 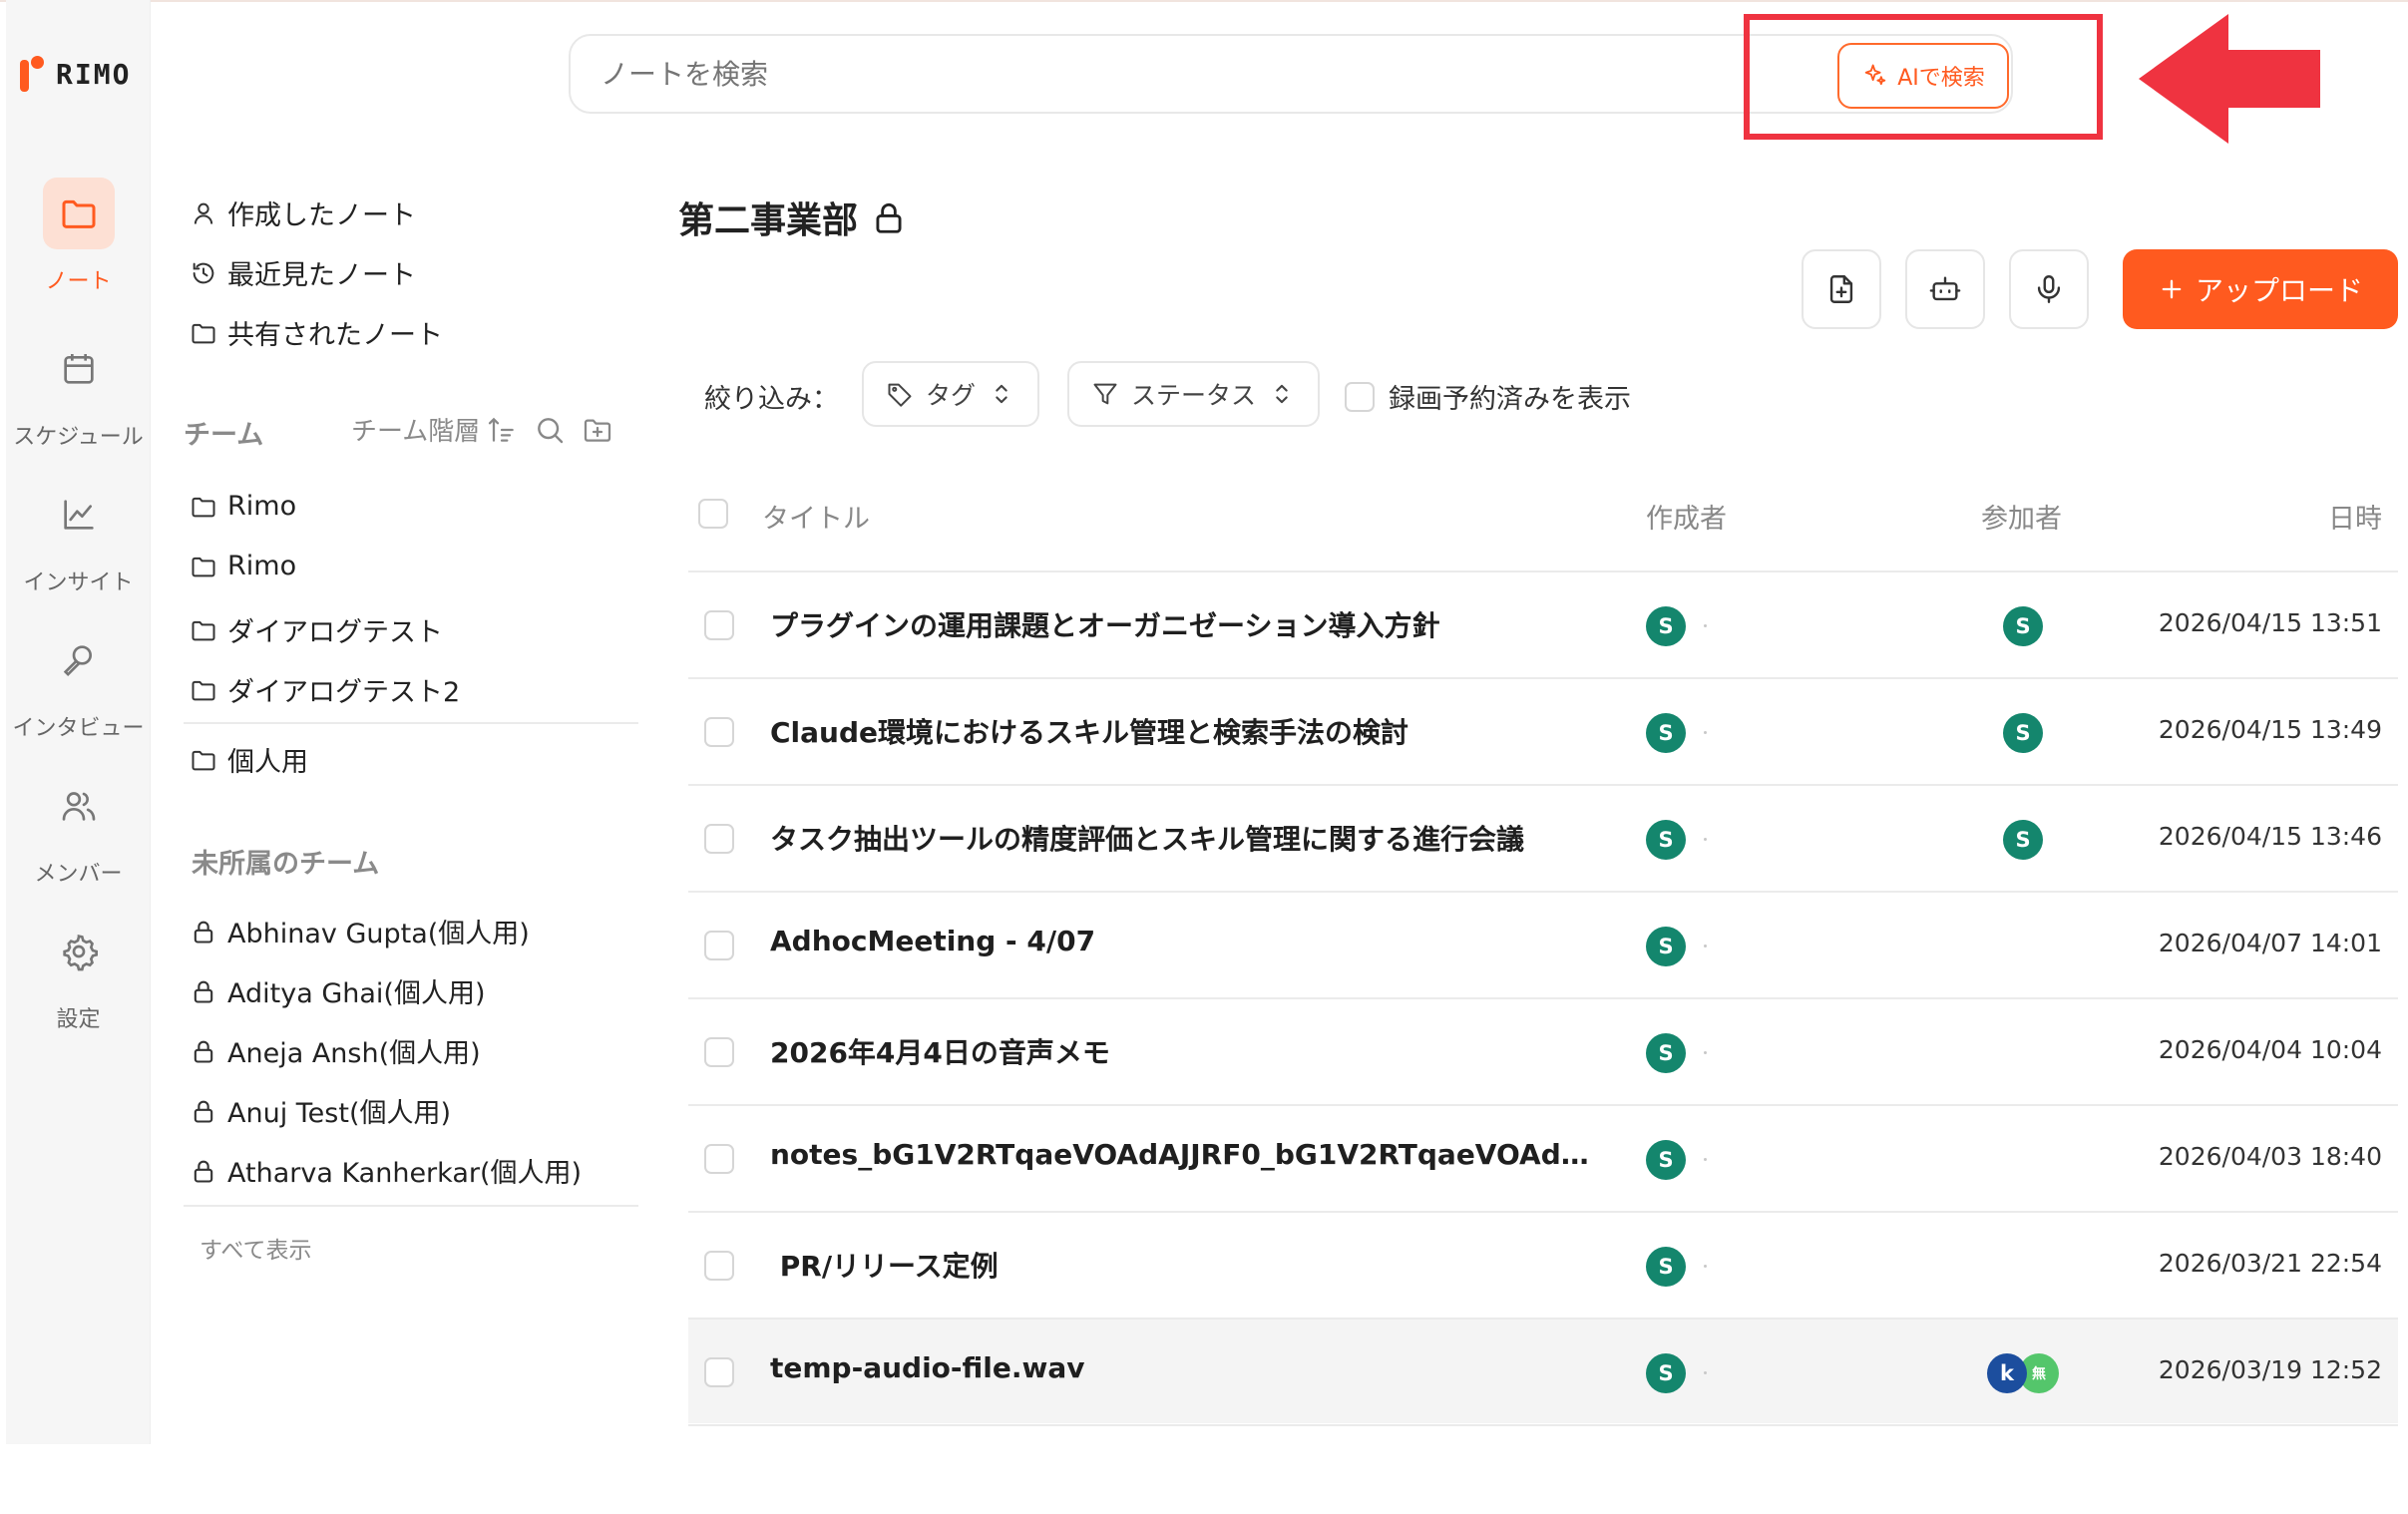 What do you see at coordinates (2049, 289) in the screenshot?
I see `record-button` at bounding box center [2049, 289].